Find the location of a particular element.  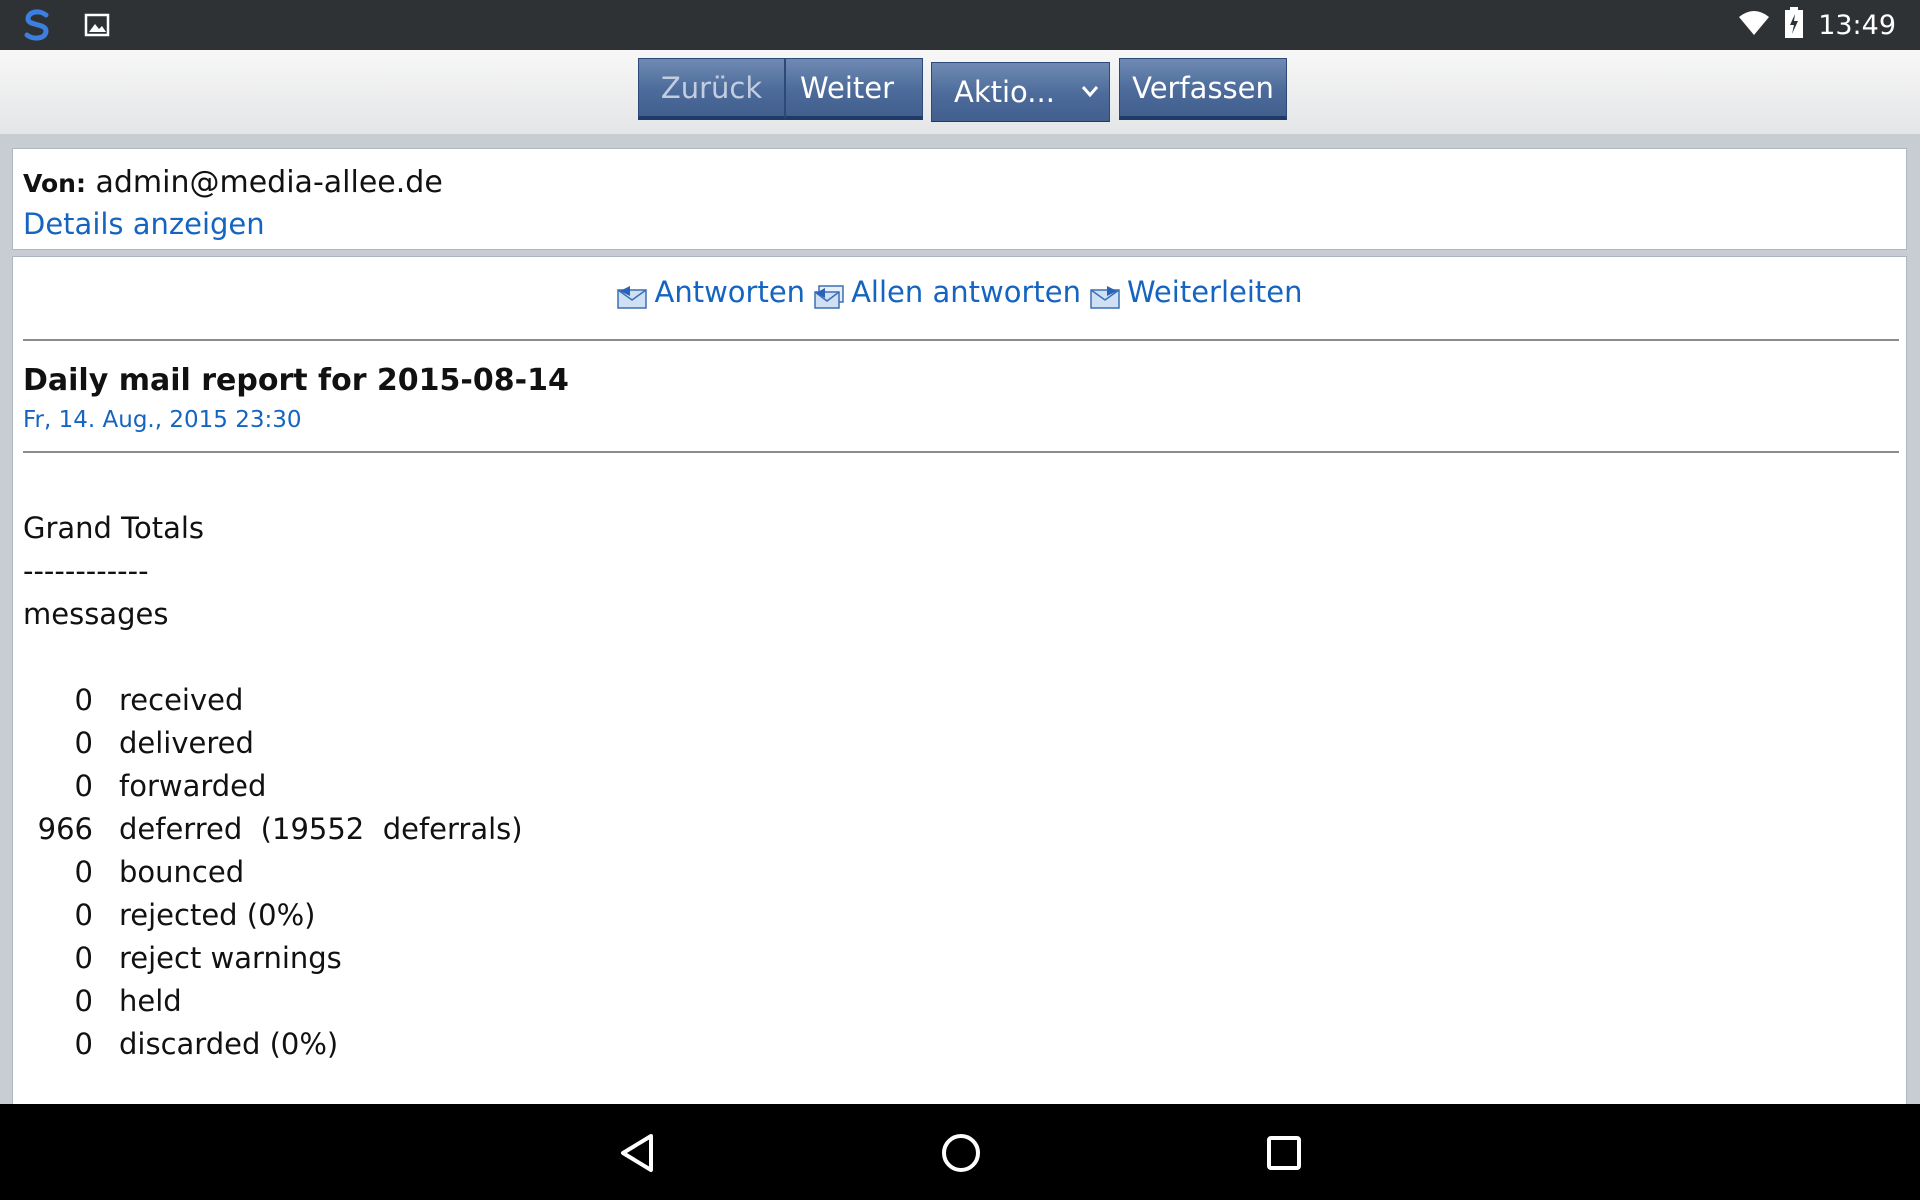

image-notification-icon is located at coordinates (97, 27).